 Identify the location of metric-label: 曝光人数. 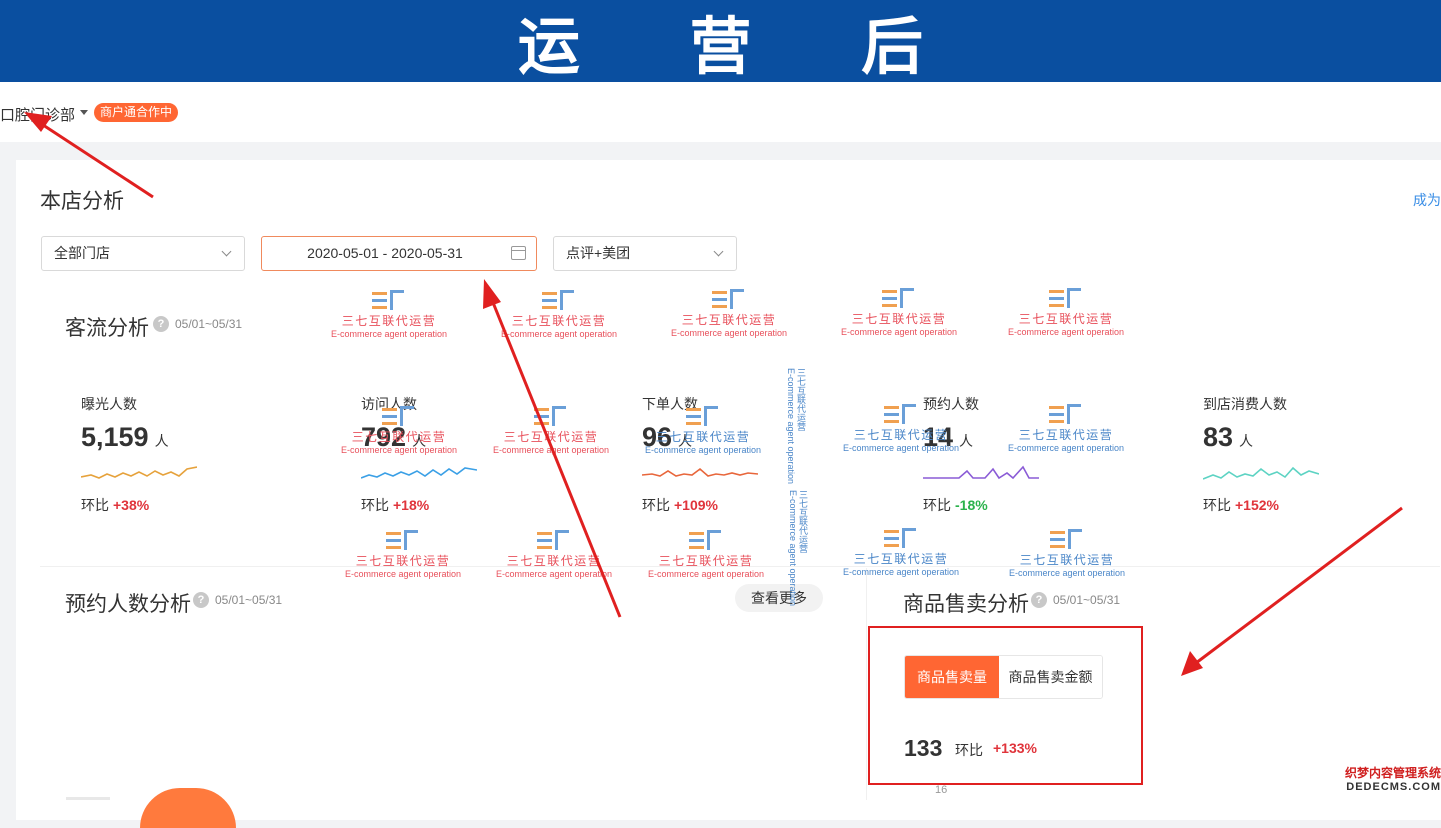
(109, 404).